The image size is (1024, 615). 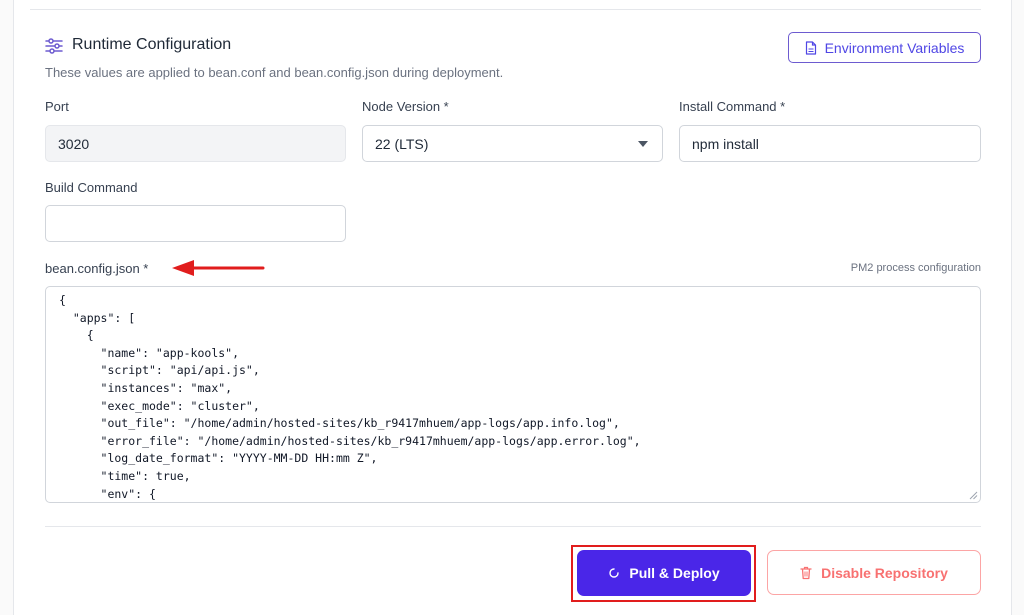 I want to click on pull-deploy-button: Pull & Deploy, so click(x=664, y=573).